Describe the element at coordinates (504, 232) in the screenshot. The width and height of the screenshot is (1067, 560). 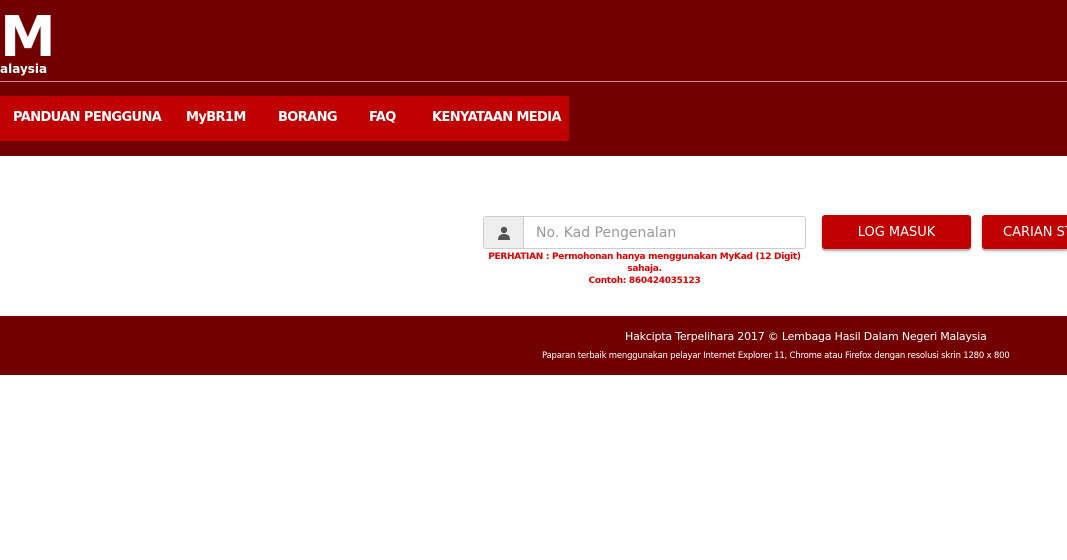
I see `user-icon` at that location.